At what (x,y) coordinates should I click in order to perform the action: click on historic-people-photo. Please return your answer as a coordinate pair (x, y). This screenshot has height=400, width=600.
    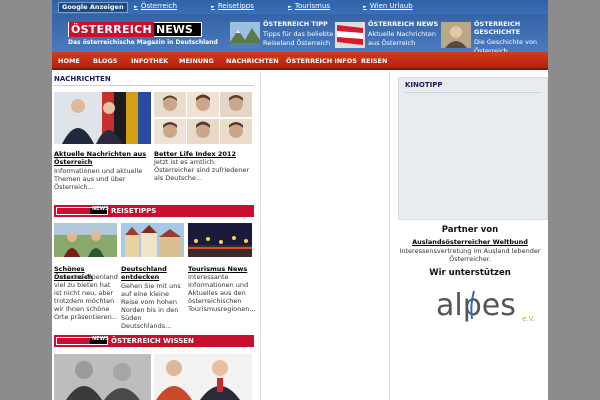
    Looking at the image, I should click on (102, 377).